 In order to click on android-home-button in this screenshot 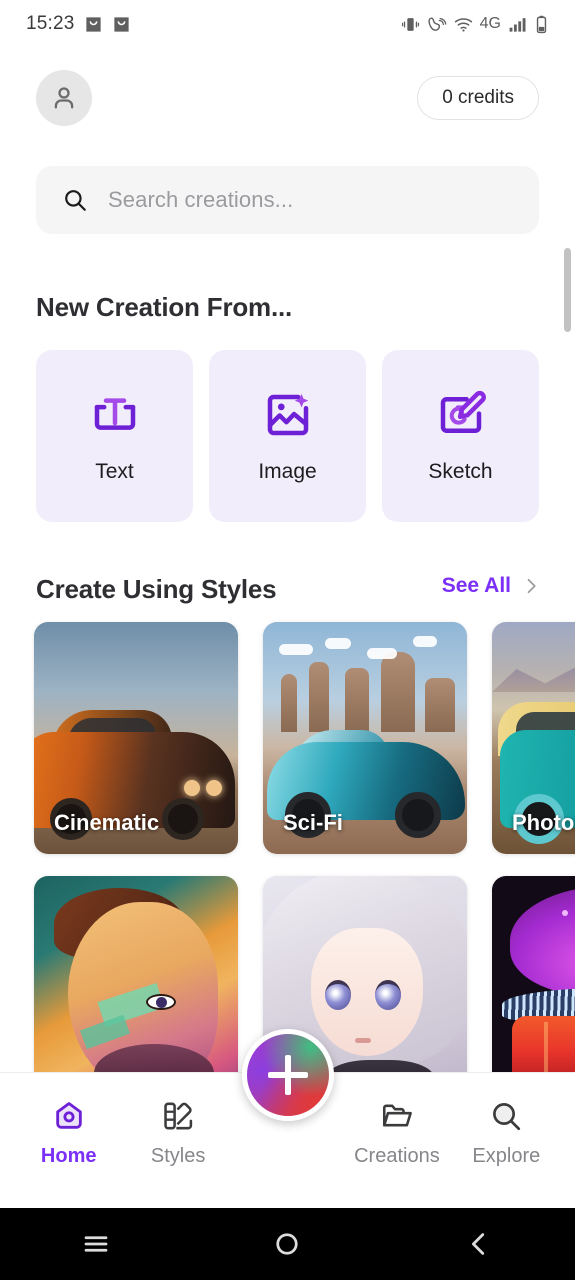, I will do `click(287, 1244)`.